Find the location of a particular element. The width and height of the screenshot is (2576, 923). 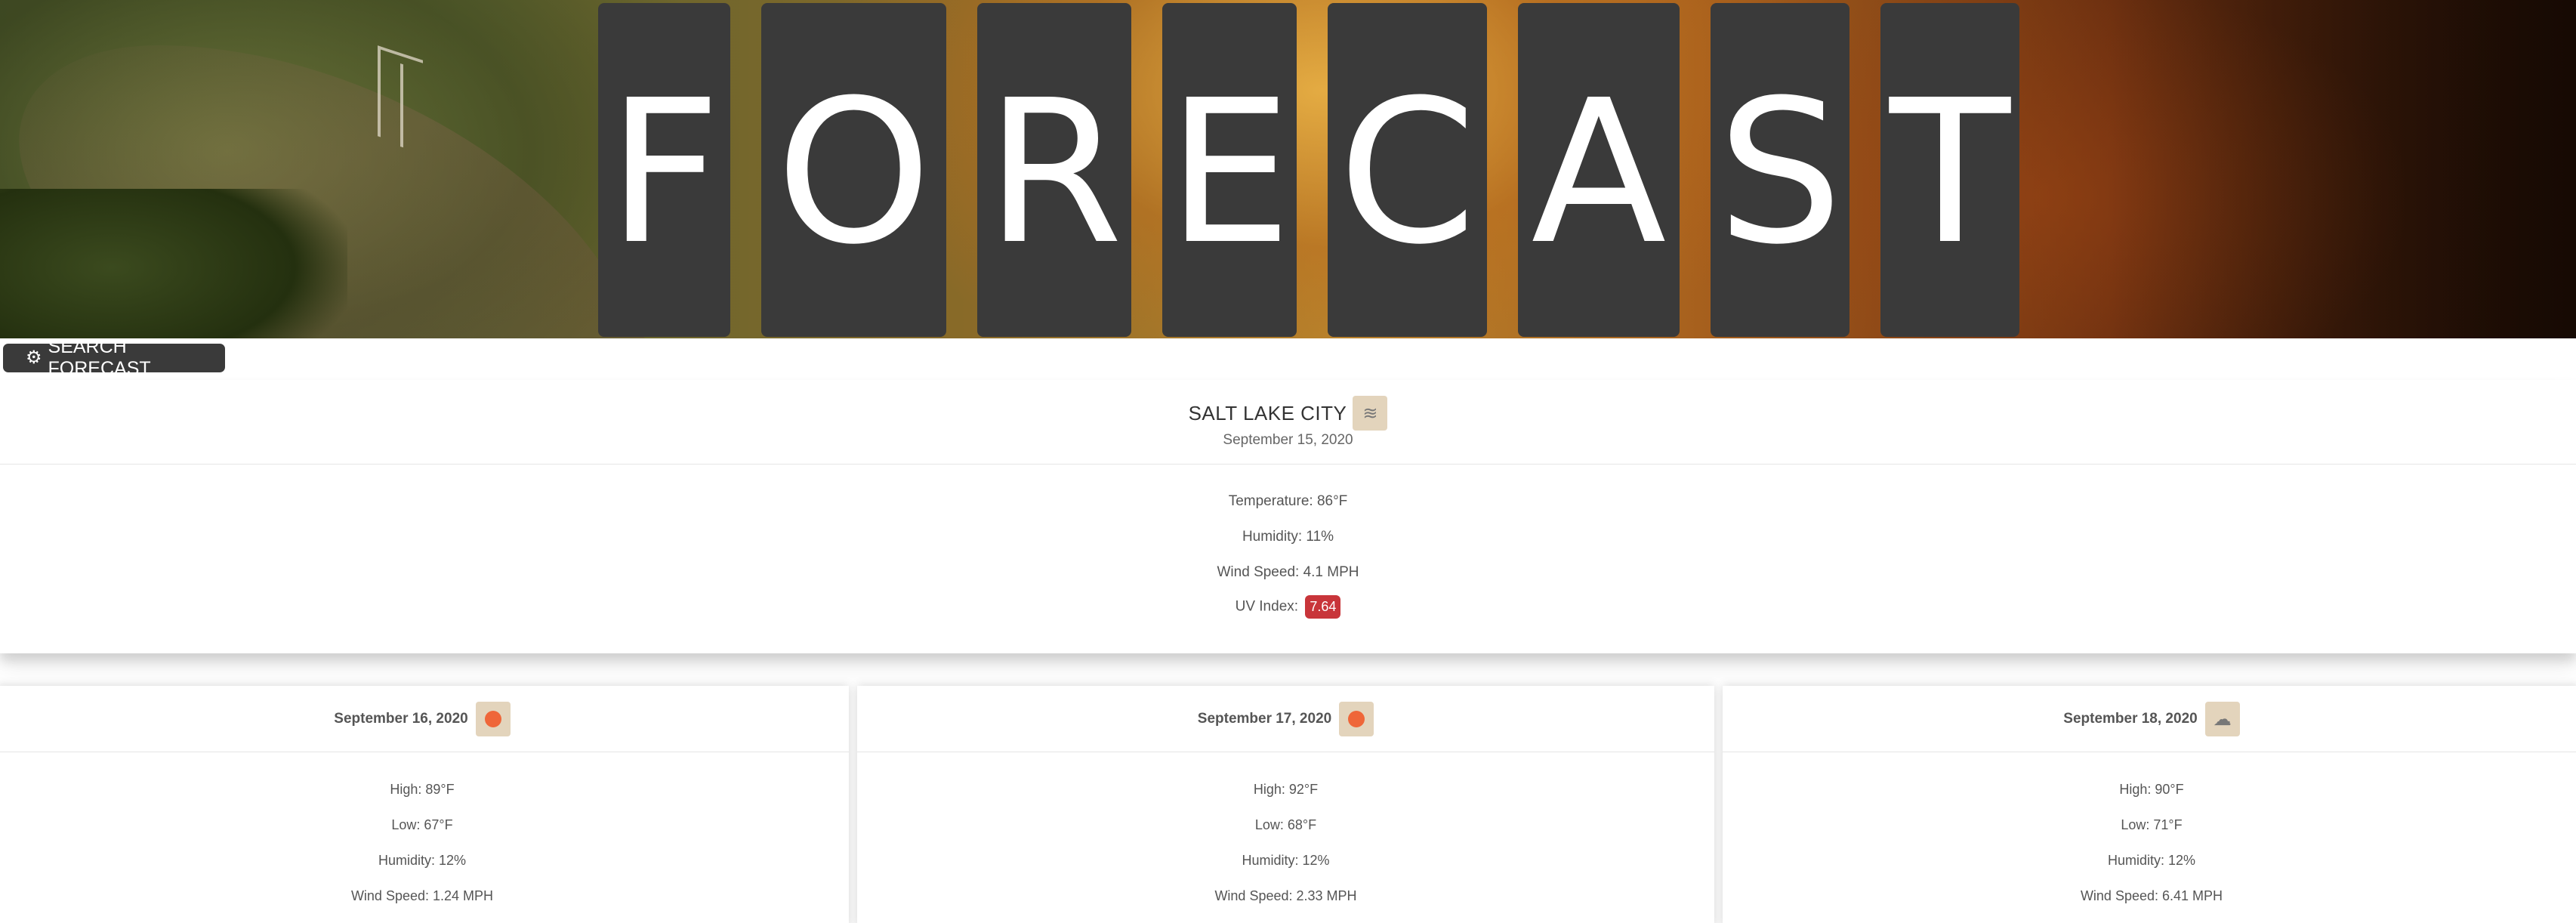

current-temperature: Temperature: 86°F is located at coordinates (1288, 501).